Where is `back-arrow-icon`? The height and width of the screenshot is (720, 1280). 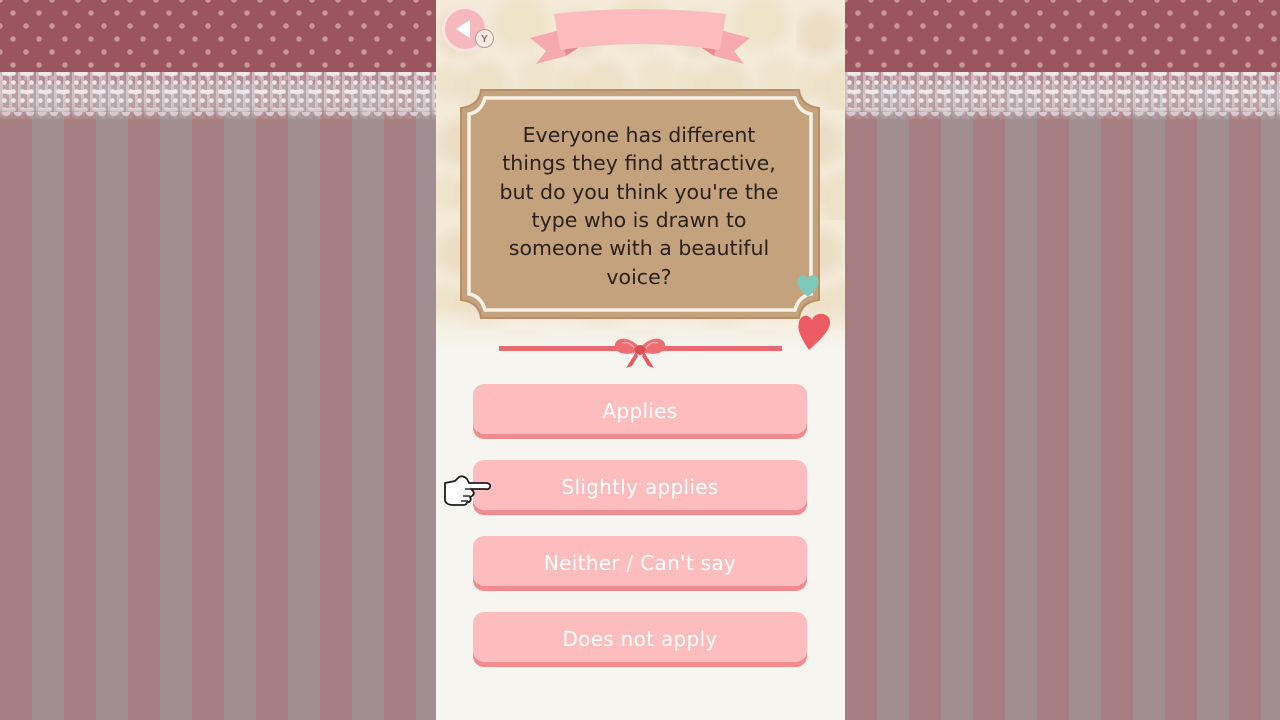
back-arrow-icon is located at coordinates (463, 29).